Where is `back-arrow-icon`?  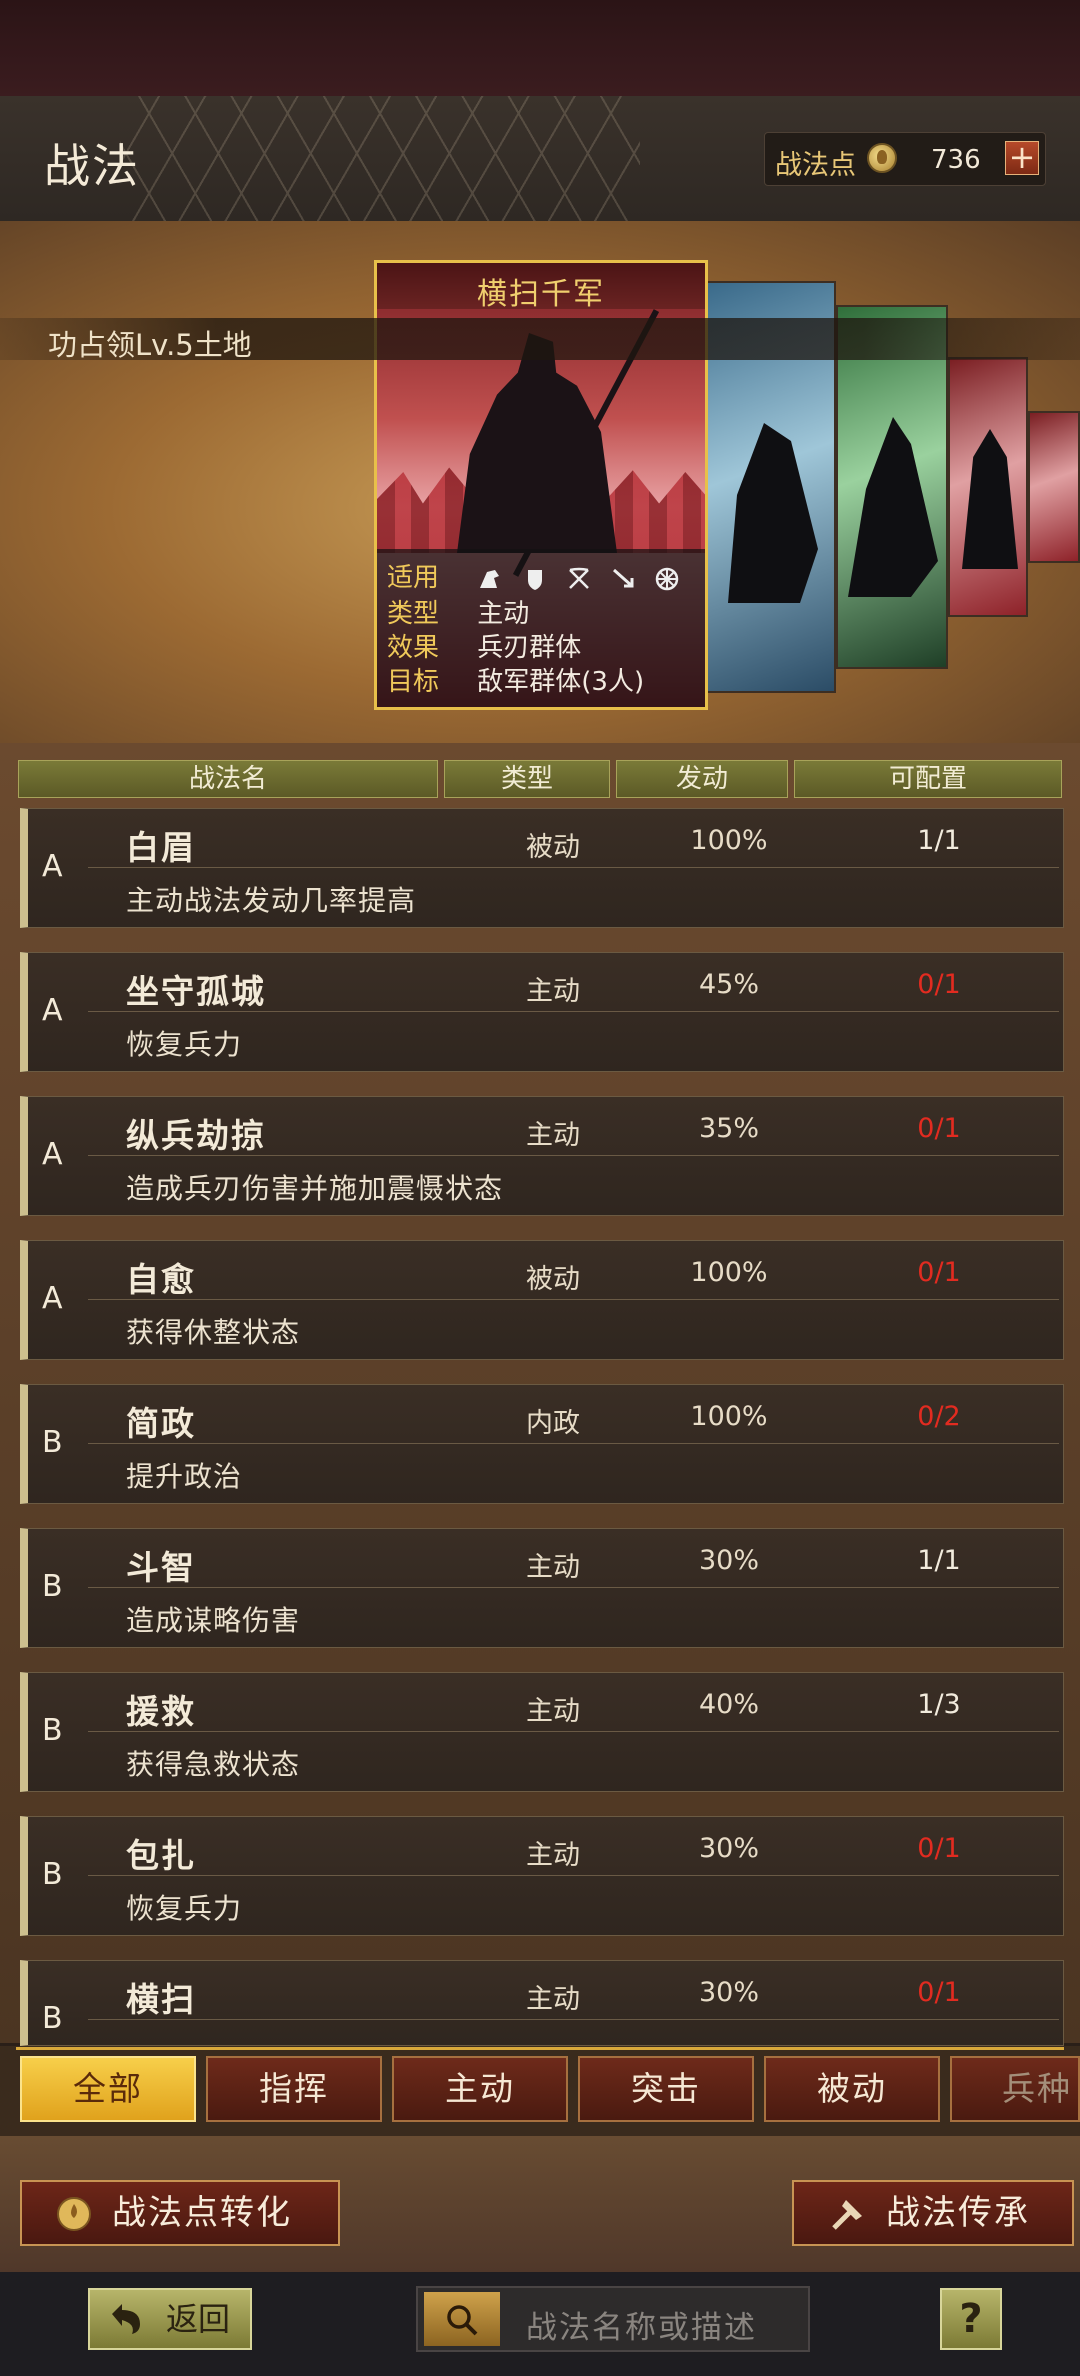
back-arrow-icon is located at coordinates (126, 2319).